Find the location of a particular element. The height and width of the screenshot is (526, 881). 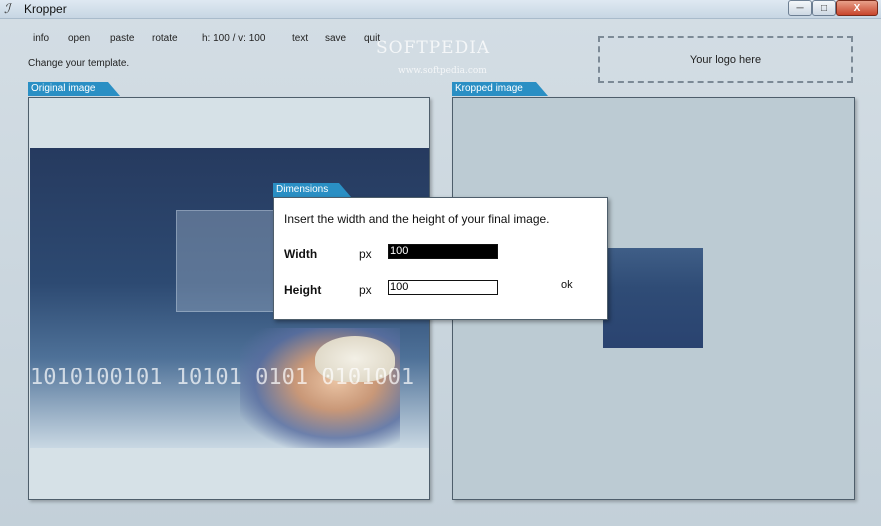

menu-paste: paste is located at coordinates (122, 38).